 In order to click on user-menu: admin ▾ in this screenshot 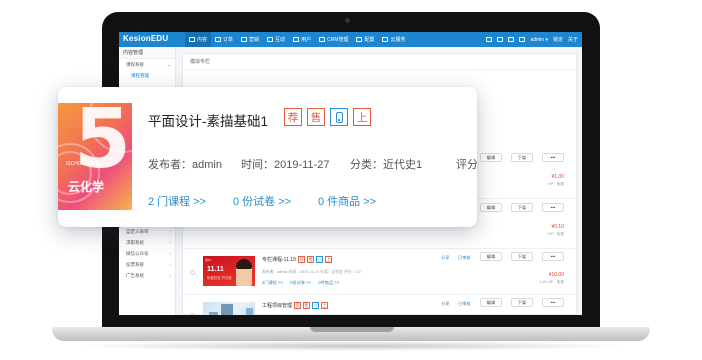, I will do `click(539, 40)`.